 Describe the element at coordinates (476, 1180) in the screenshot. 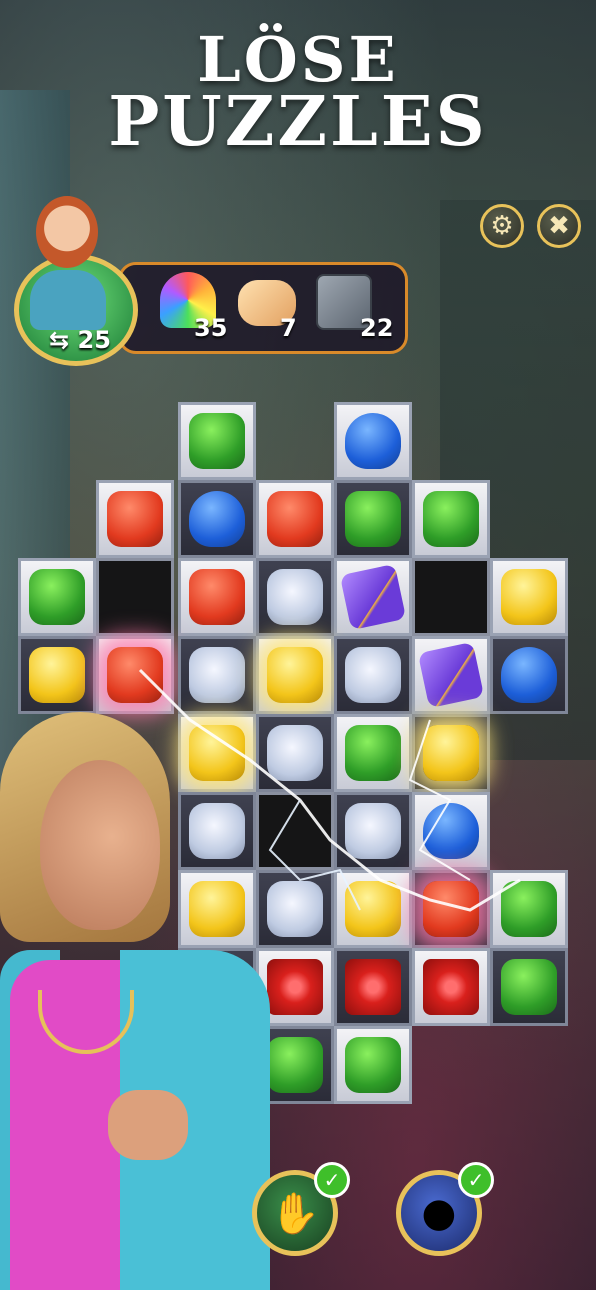

I see `bomb-booster-check-icon: ✓` at that location.